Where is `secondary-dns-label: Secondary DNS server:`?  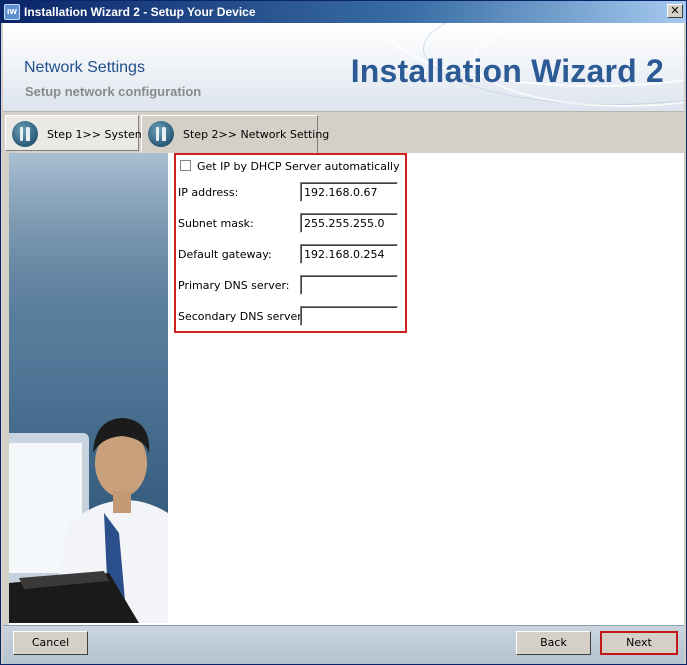
secondary-dns-label: Secondary DNS server: is located at coordinates (242, 316).